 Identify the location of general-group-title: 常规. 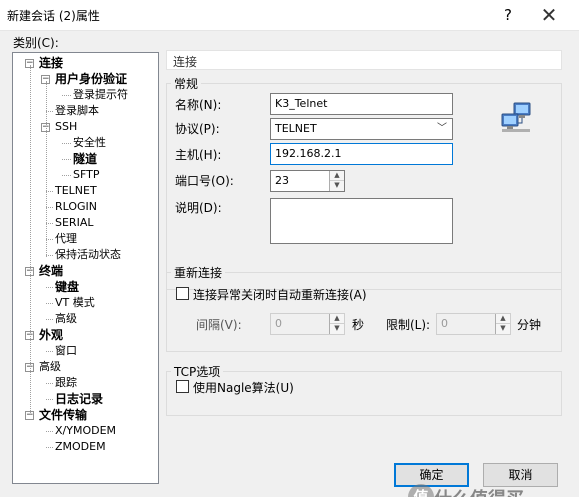
(186, 83).